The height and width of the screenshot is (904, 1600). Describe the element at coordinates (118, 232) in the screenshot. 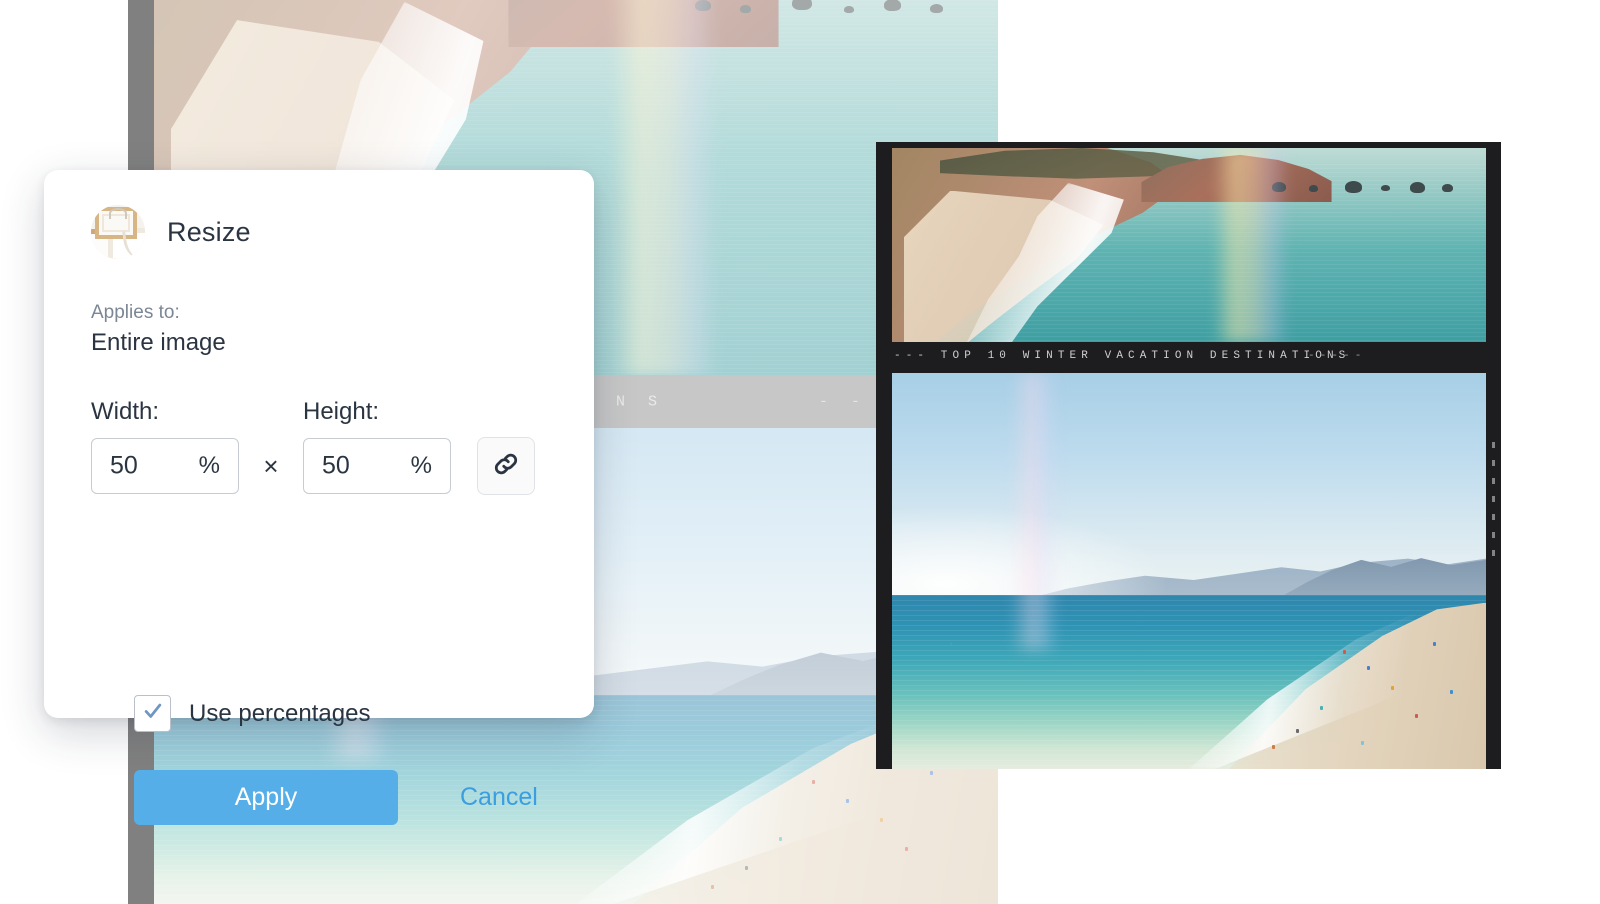

I see `framed-photos-thumbnail-icon` at that location.